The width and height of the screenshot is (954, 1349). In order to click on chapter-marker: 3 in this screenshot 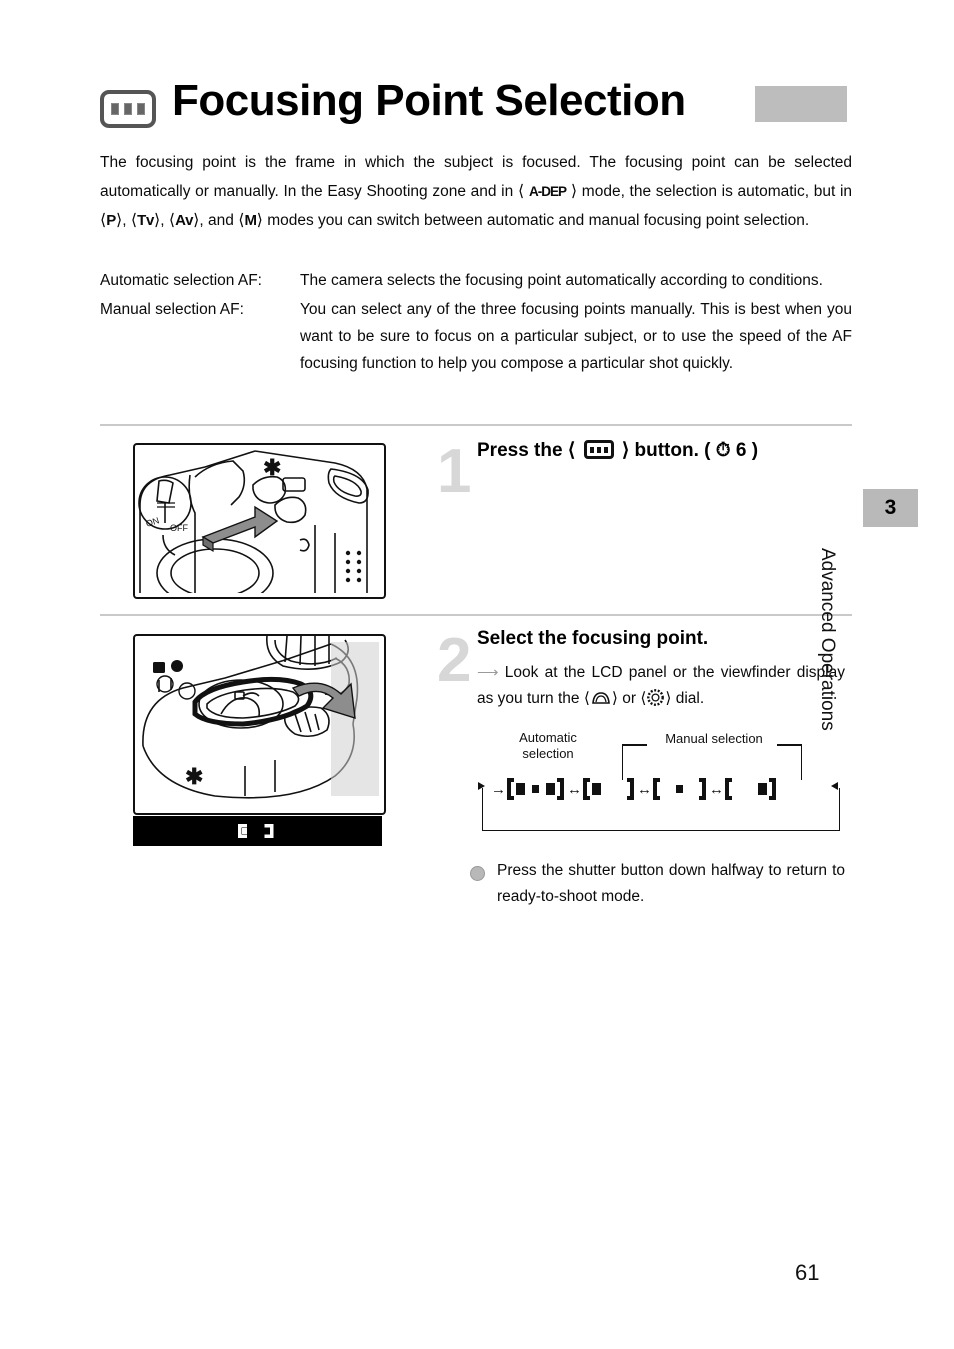, I will do `click(890, 508)`.